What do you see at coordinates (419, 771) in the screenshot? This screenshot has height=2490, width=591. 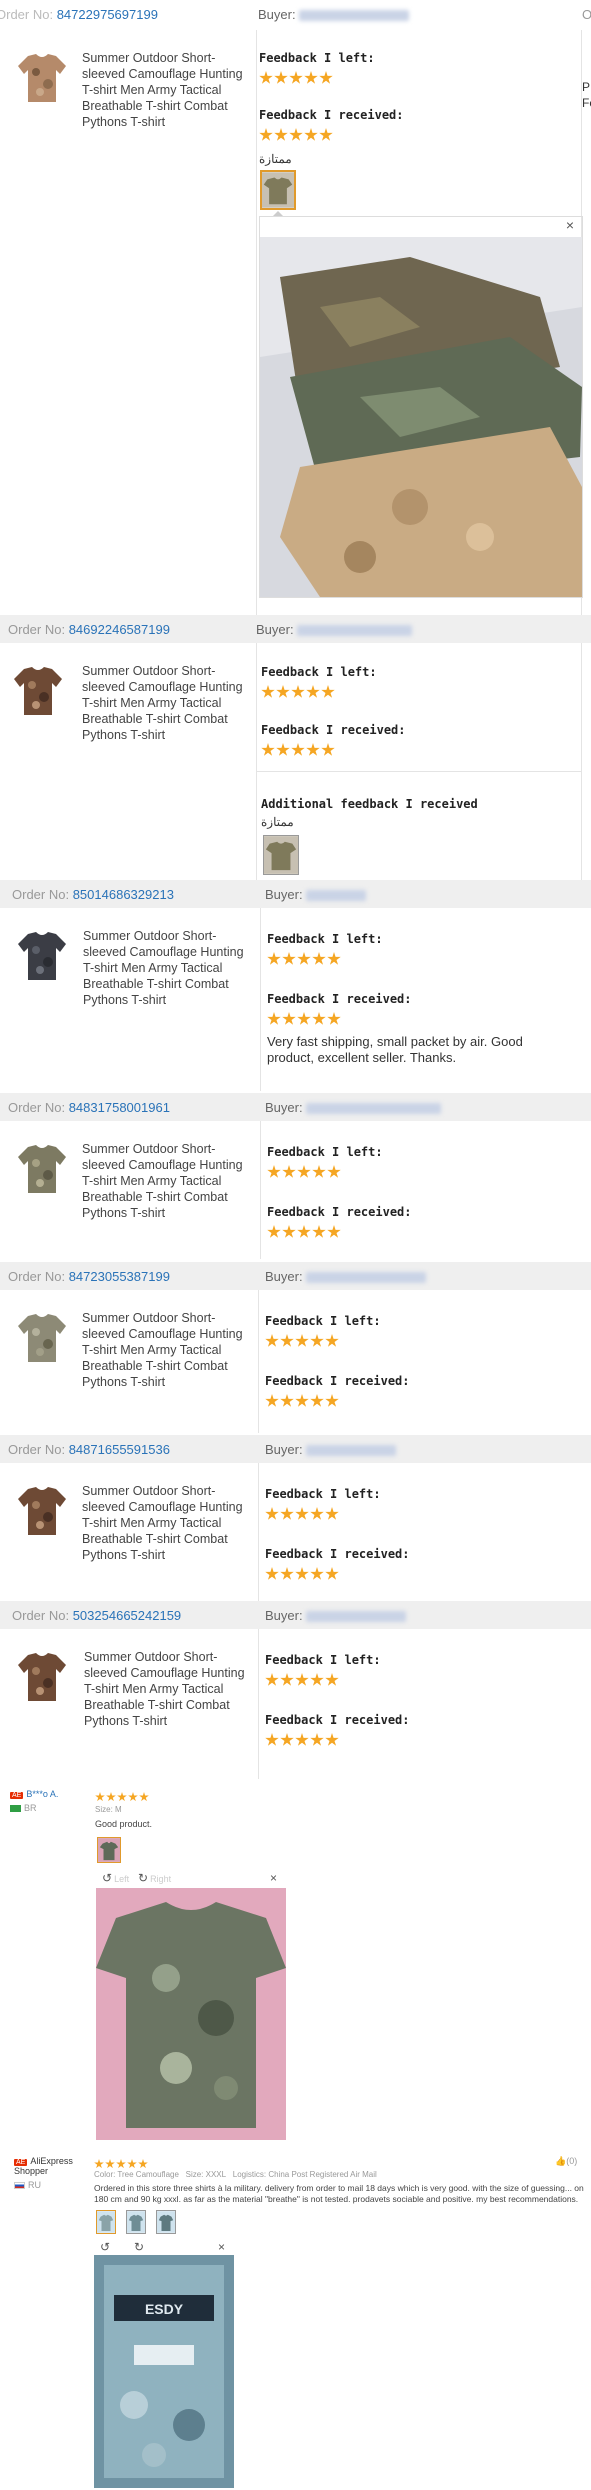 I see `divider` at bounding box center [419, 771].